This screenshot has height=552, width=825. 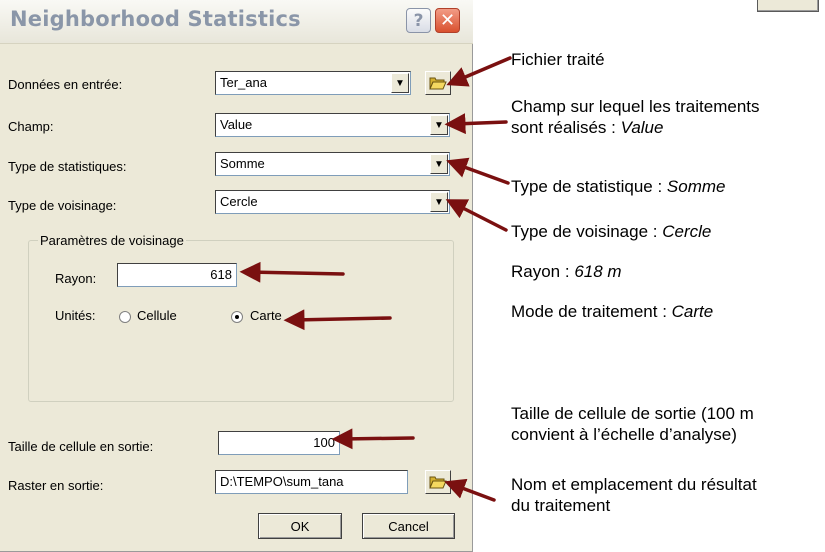 I want to click on ok-button: OK, so click(x=300, y=526).